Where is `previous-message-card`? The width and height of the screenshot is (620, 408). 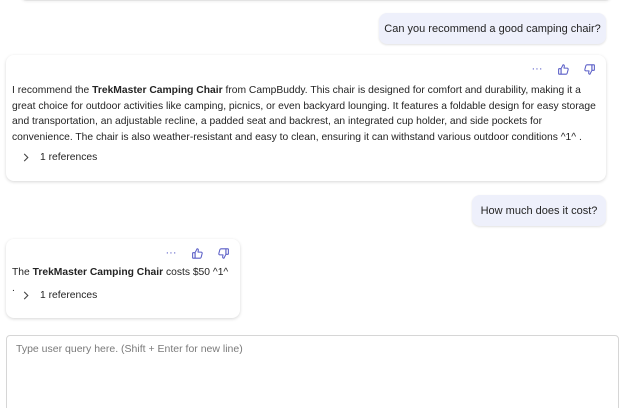
previous-message-card is located at coordinates (316, 0).